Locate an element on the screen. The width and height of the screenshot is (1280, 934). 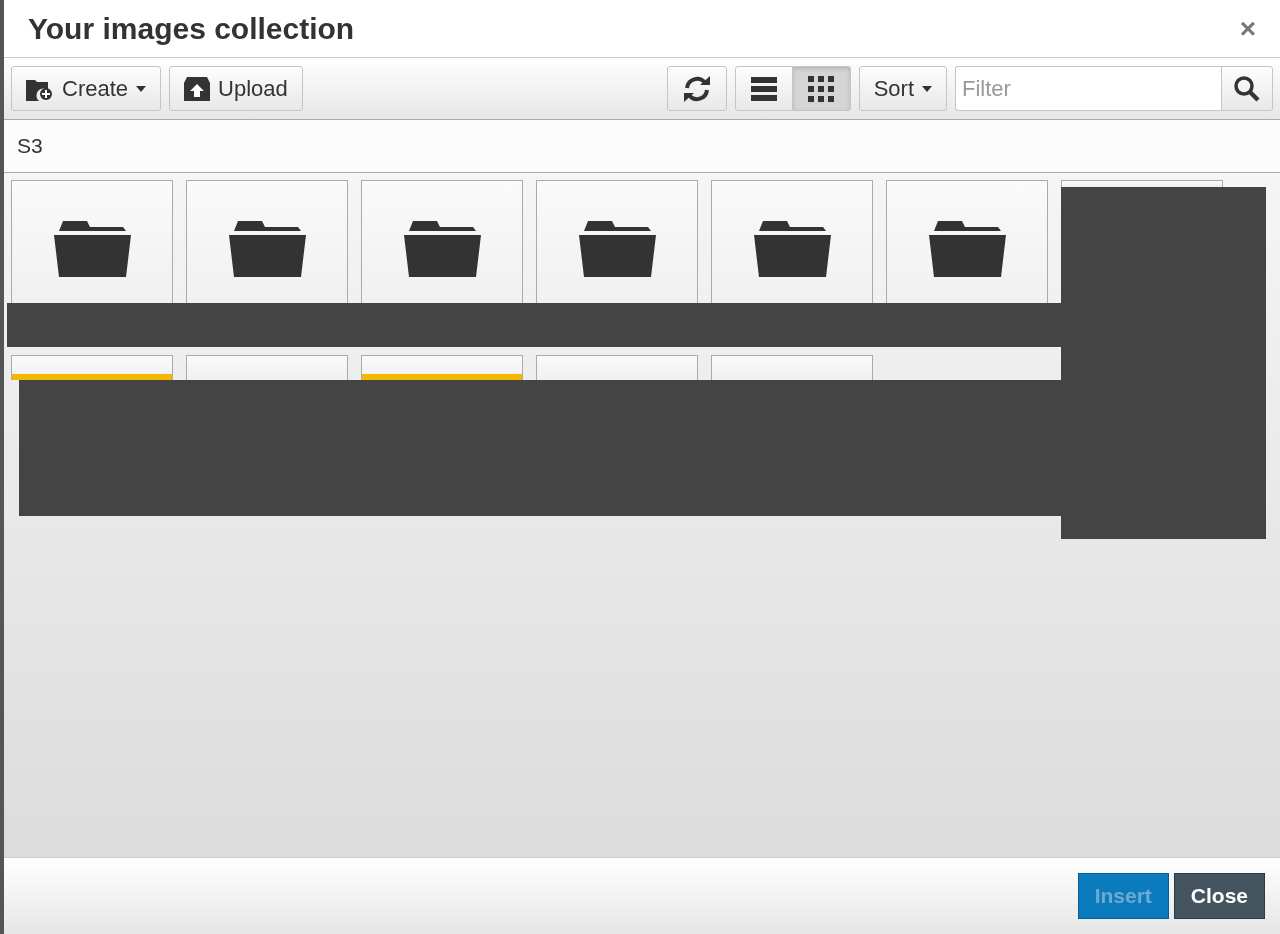
refresh-button is located at coordinates (696, 88).